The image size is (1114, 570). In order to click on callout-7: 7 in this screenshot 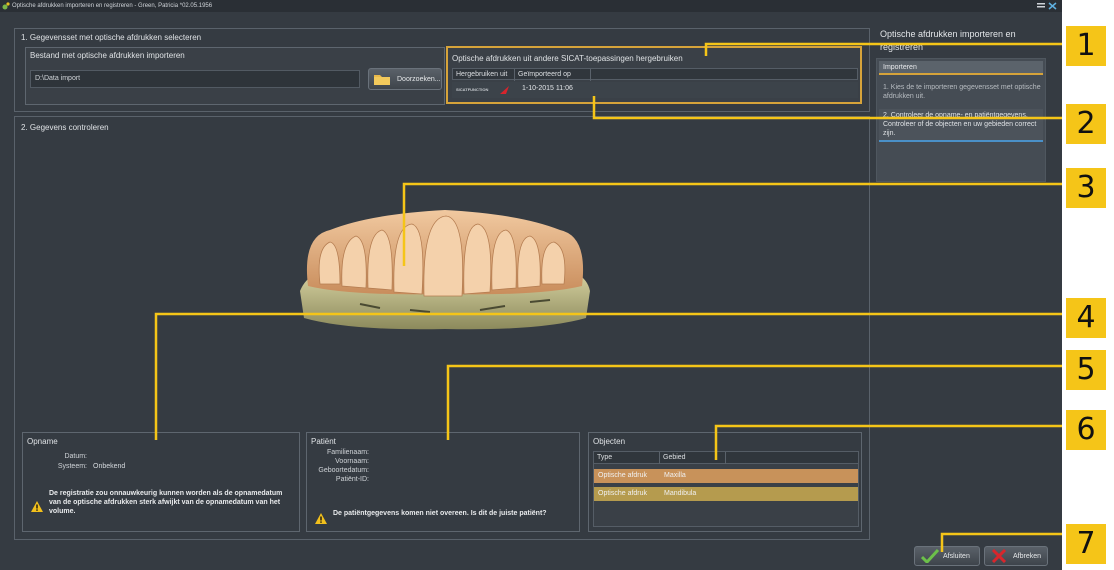, I will do `click(1086, 544)`.